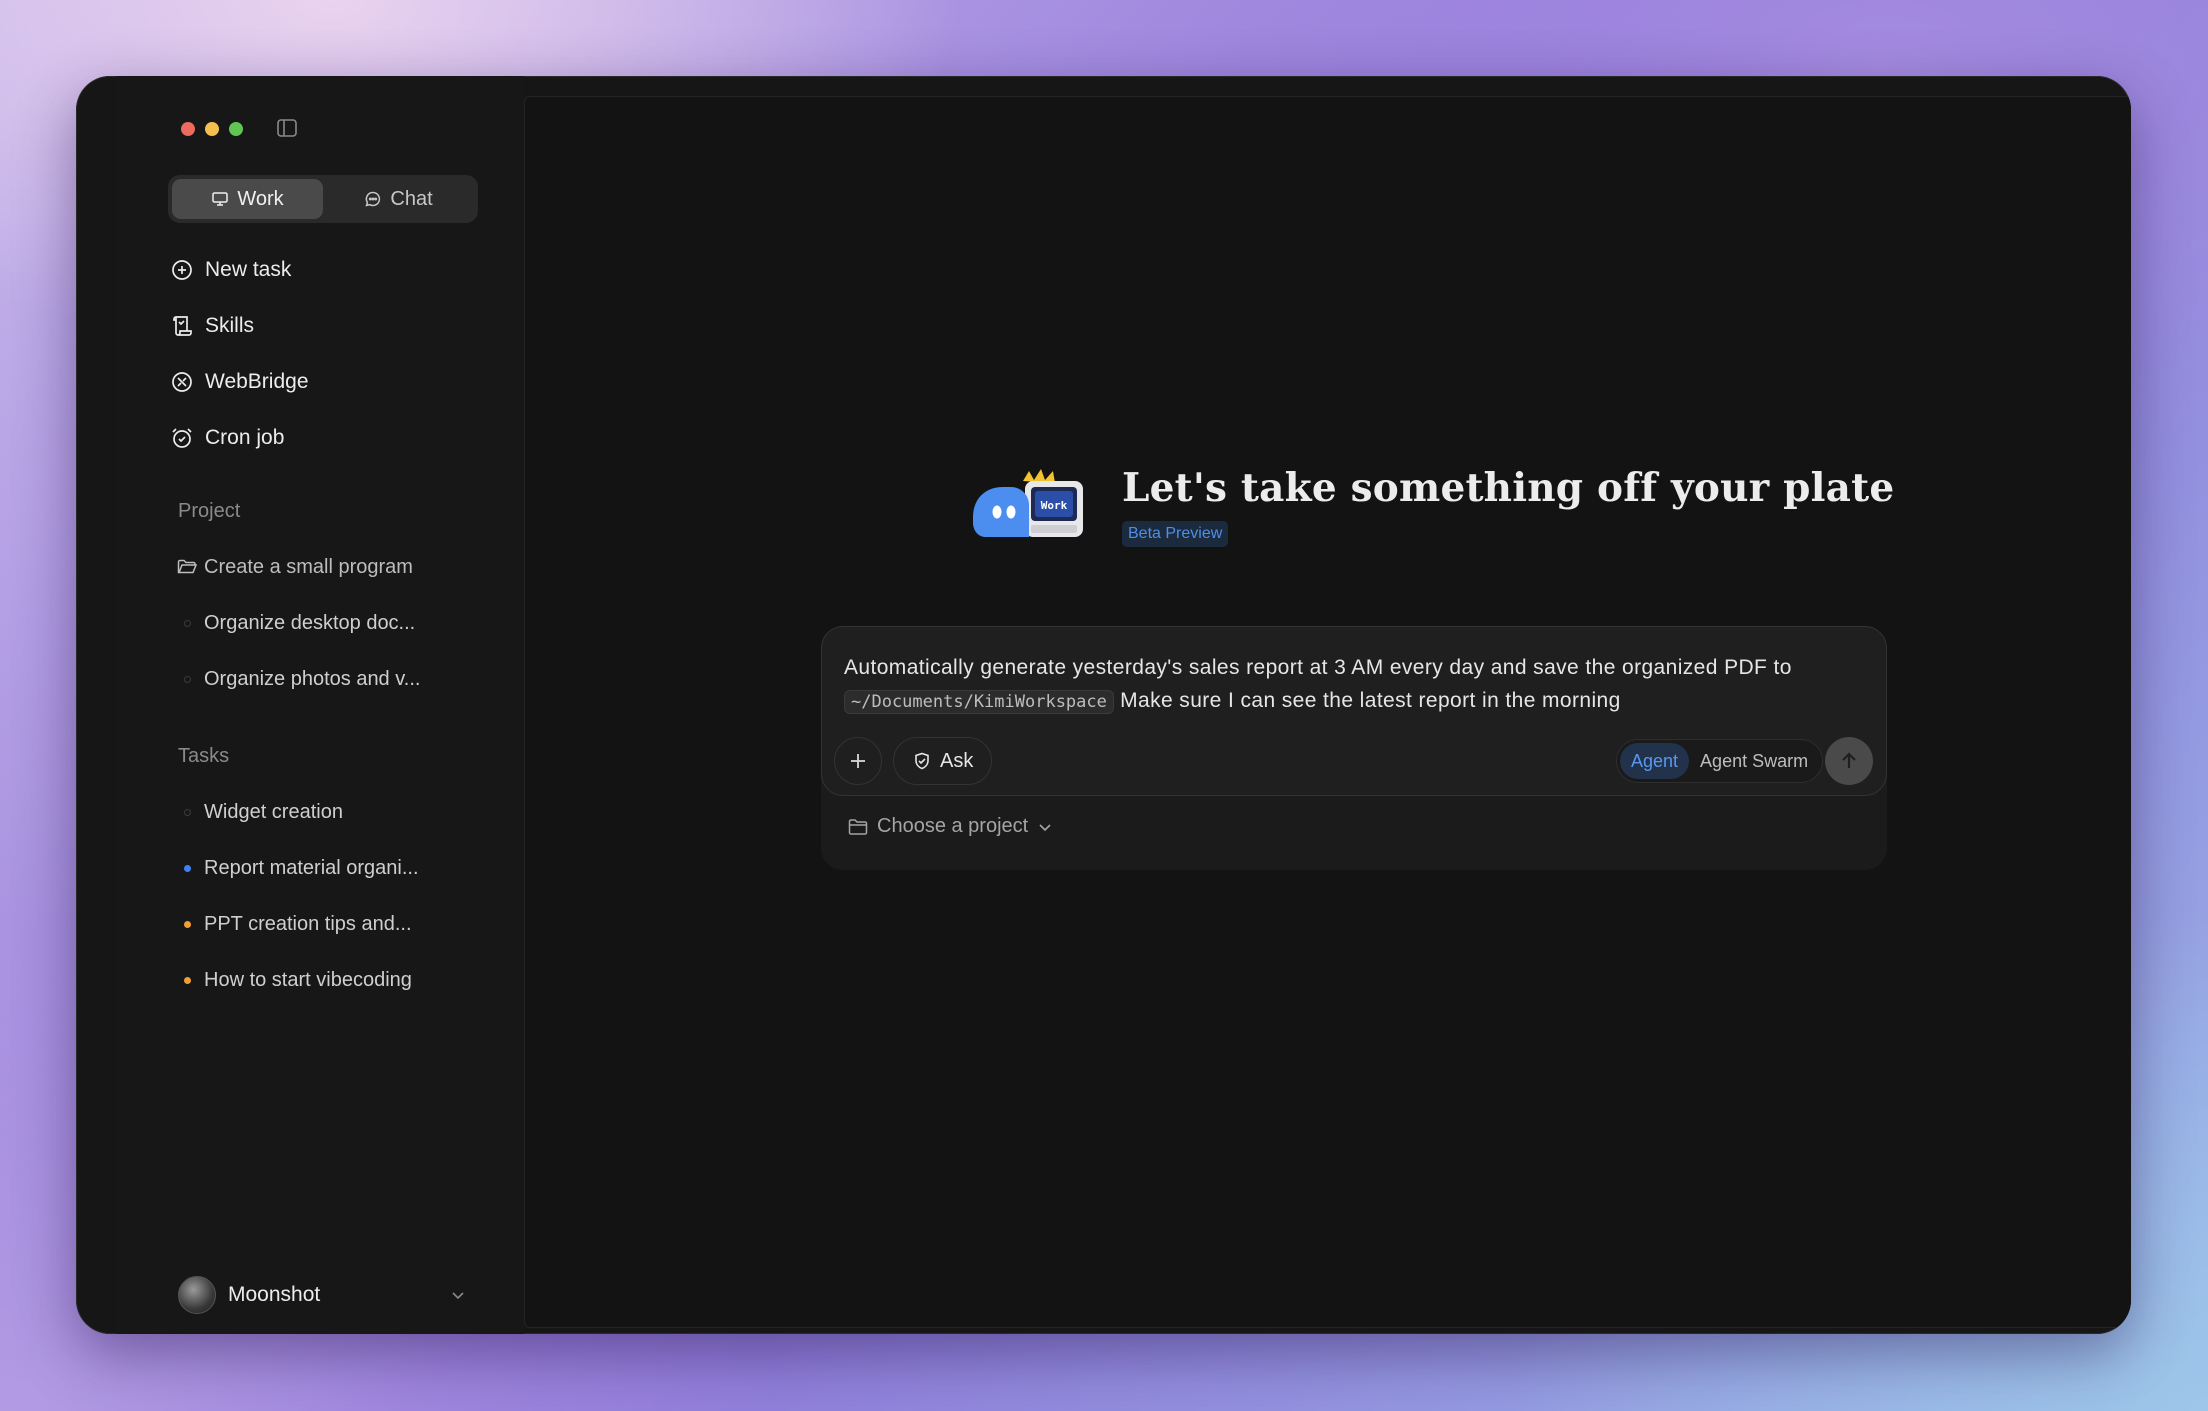 This screenshot has width=2208, height=1411. Describe the element at coordinates (1054, 505) in the screenshot. I see `mascot-badge-label: Work` at that location.